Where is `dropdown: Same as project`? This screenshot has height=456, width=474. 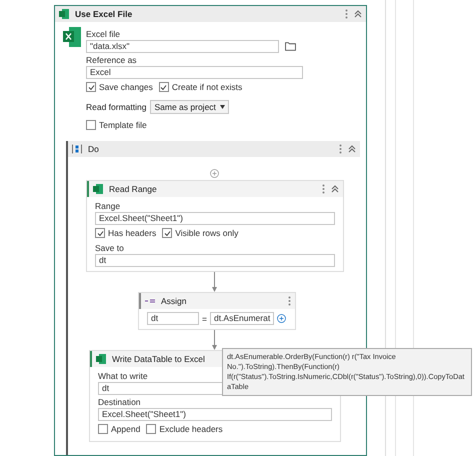
dropdown: Same as project is located at coordinates (189, 107).